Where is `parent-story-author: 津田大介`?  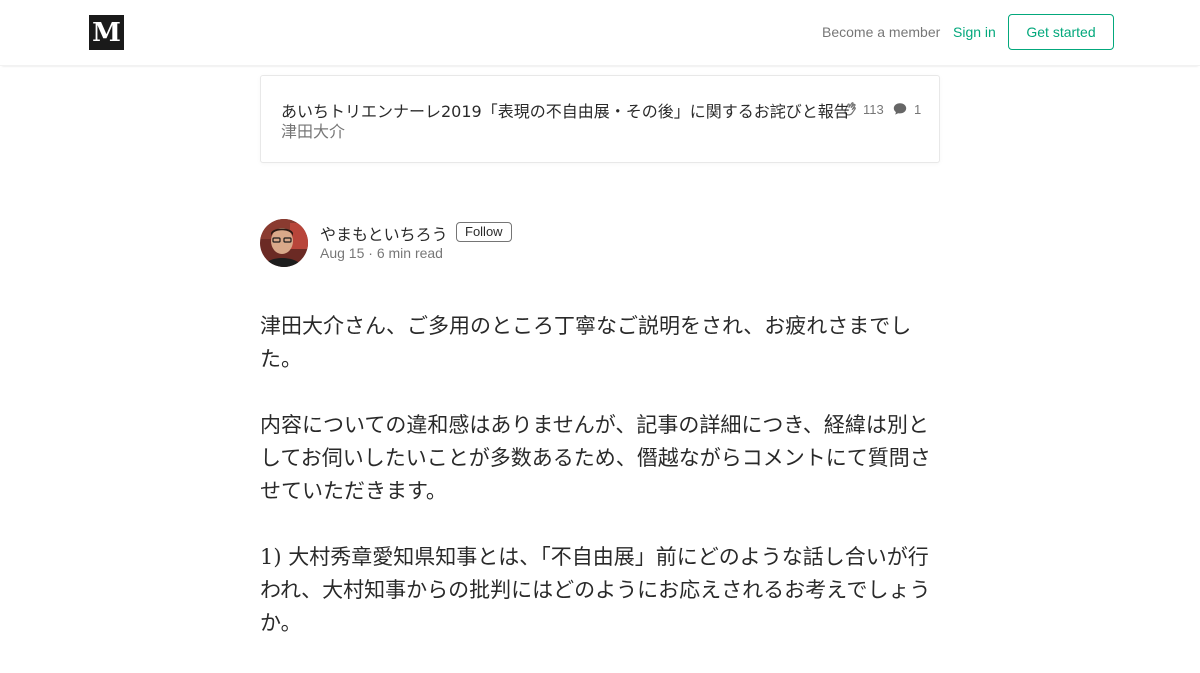
parent-story-author: 津田大介 is located at coordinates (313, 131).